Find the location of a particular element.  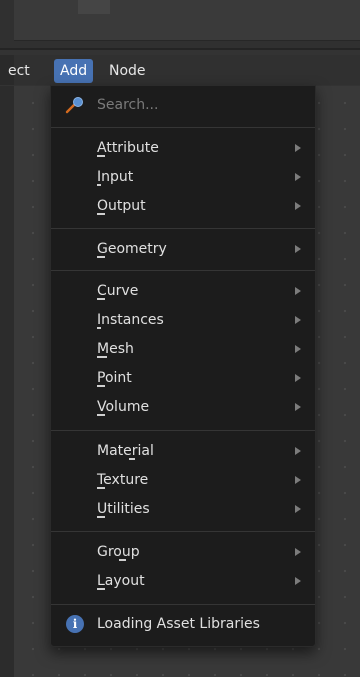

menu-item-point: Point is located at coordinates (183, 378).